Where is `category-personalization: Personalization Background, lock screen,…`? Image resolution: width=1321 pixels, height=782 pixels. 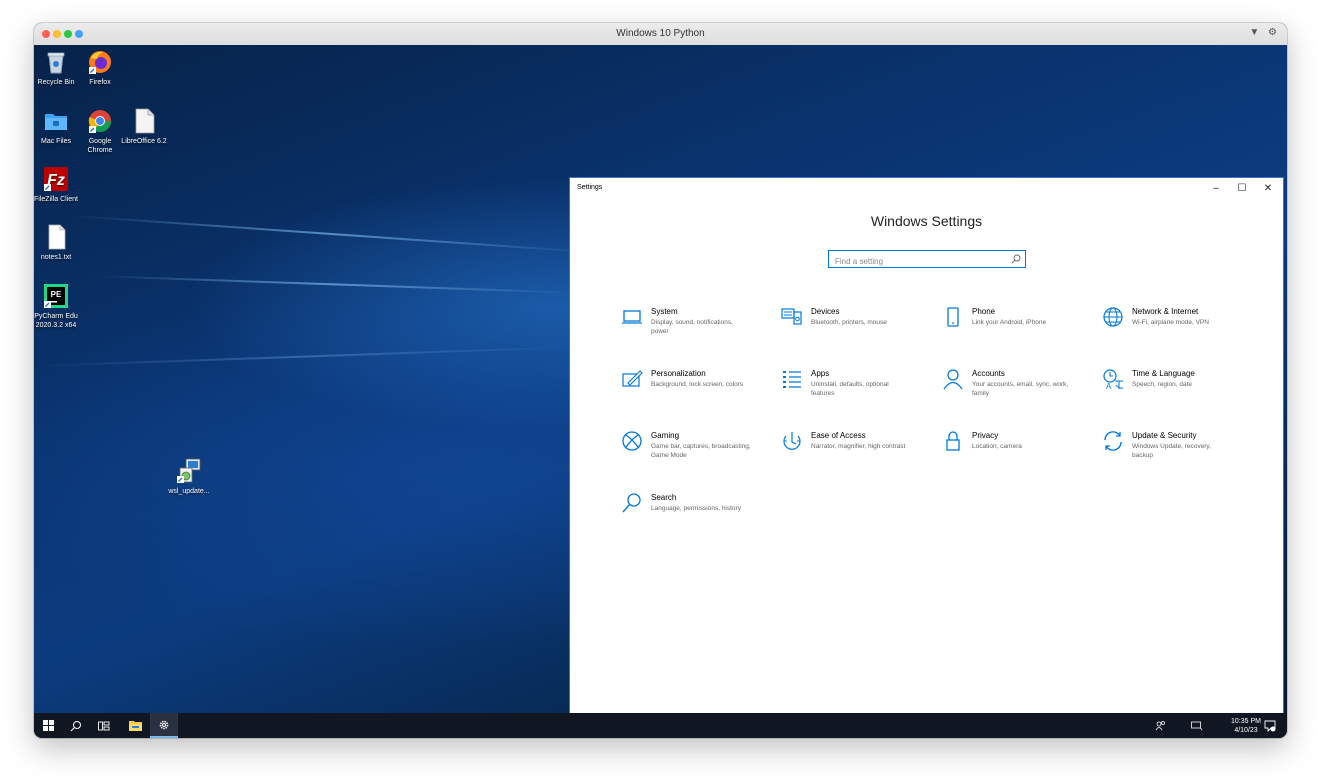 category-personalization: Personalization Background, lock screen,… is located at coordinates (696, 388).